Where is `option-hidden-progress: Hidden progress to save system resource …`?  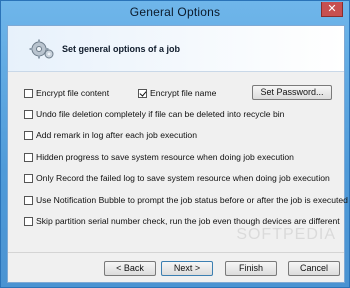
option-hidden-progress: Hidden progress to save system resource … is located at coordinates (159, 157).